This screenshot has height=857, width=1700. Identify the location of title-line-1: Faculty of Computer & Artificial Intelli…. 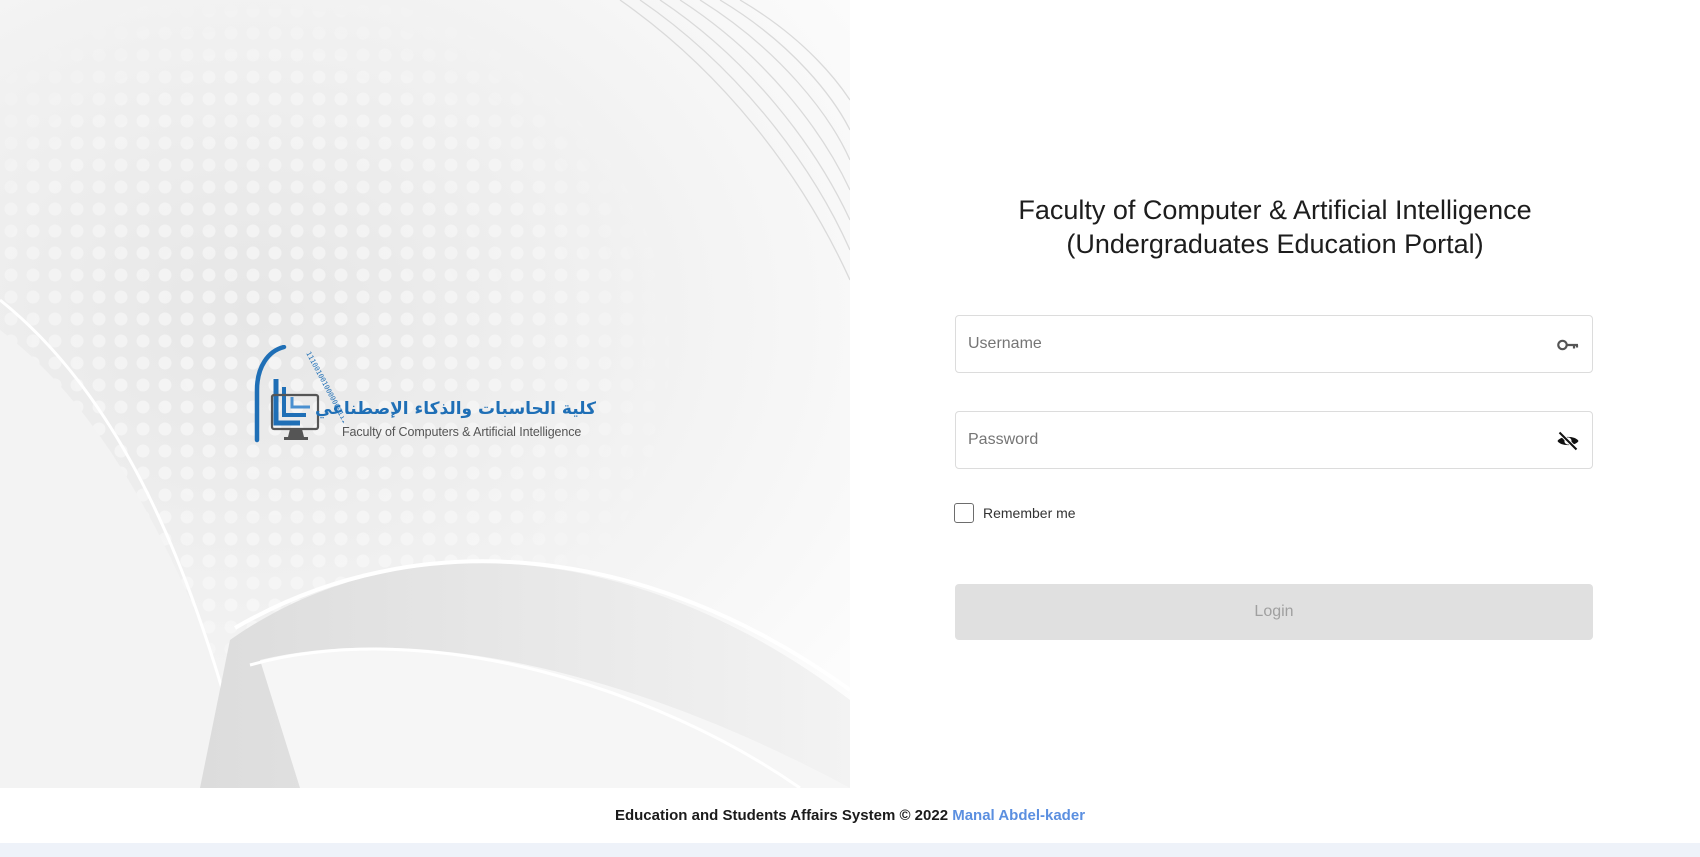
(1275, 210).